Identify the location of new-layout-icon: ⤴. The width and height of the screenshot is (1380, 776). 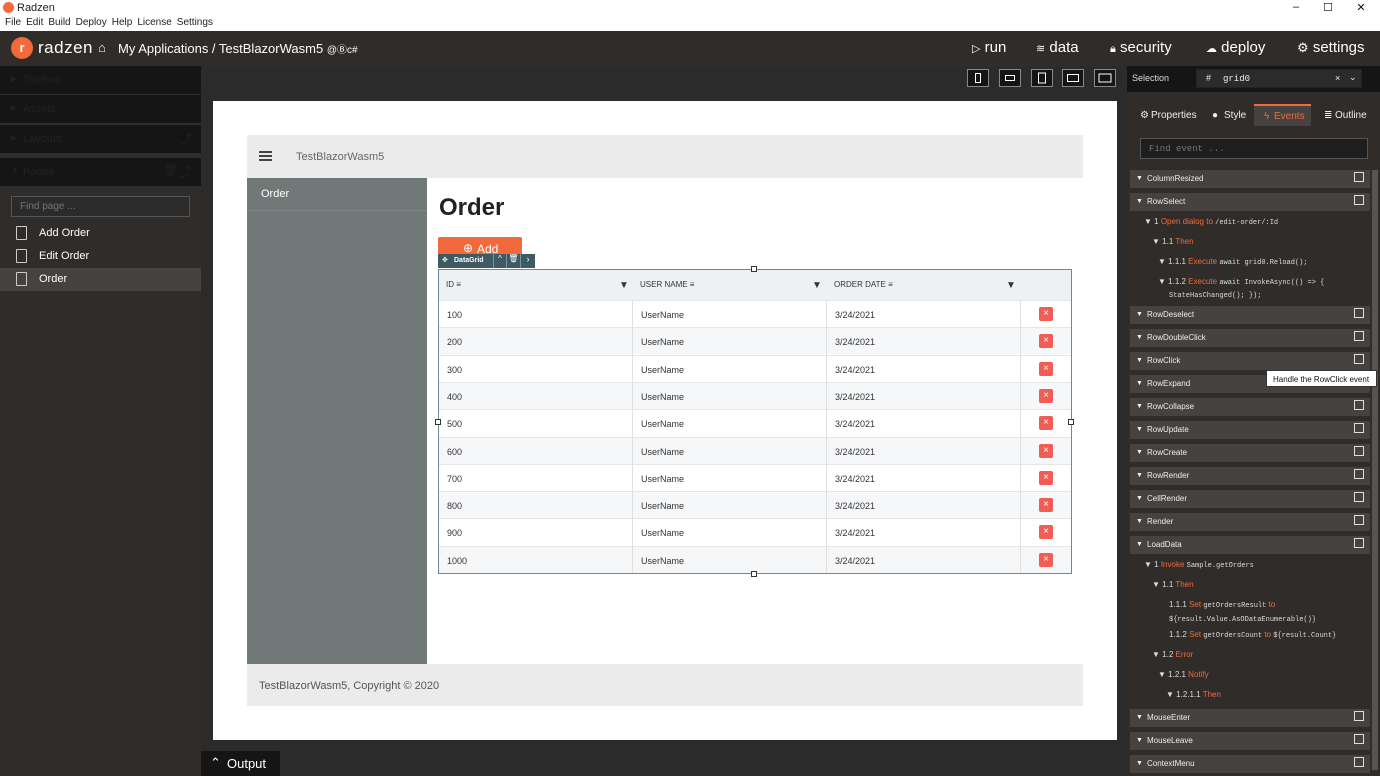
(186, 138).